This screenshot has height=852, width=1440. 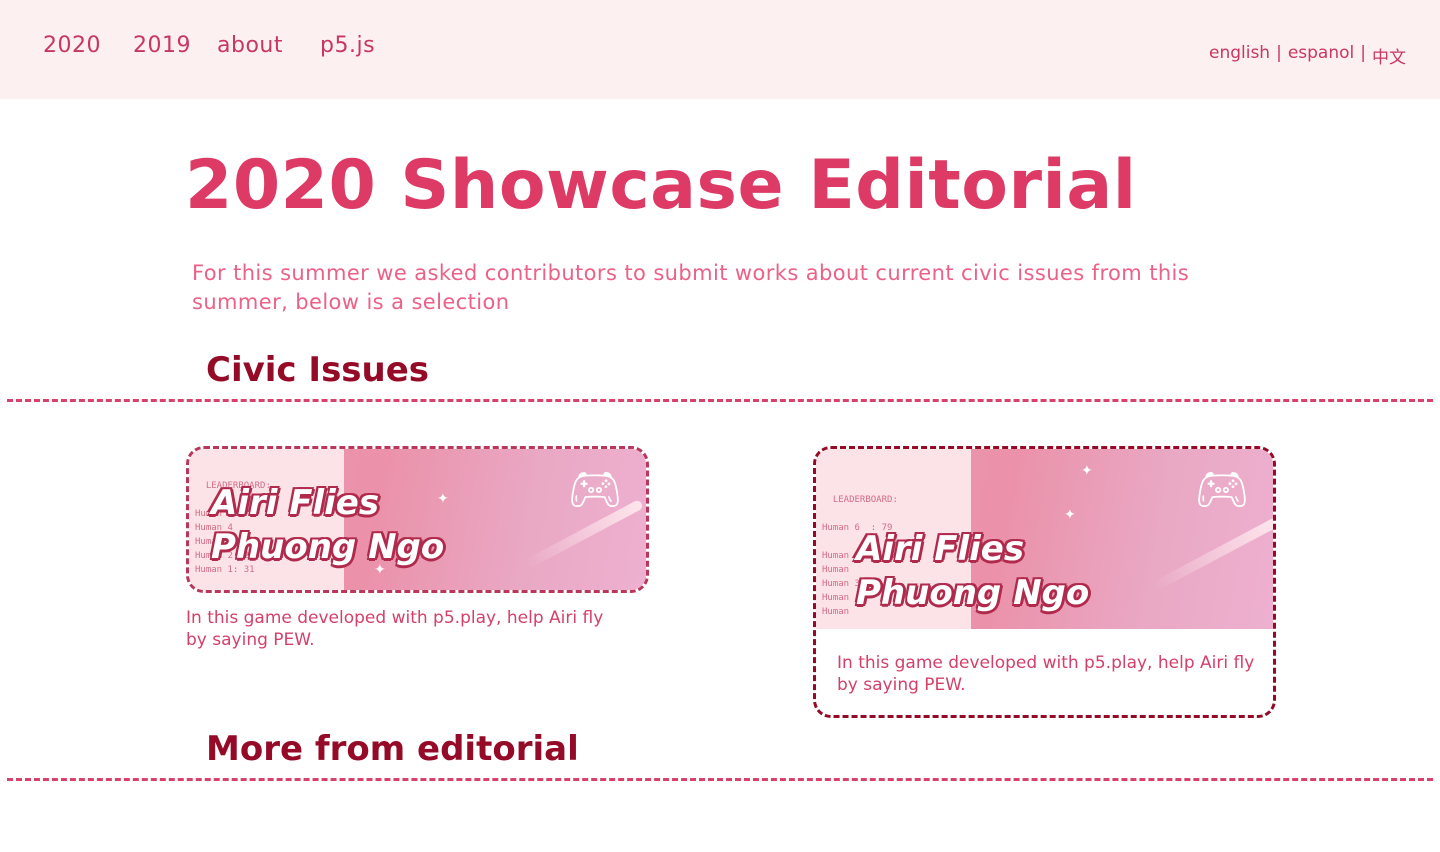 What do you see at coordinates (347, 45) in the screenshot?
I see `nav-link-p5js: p5.js` at bounding box center [347, 45].